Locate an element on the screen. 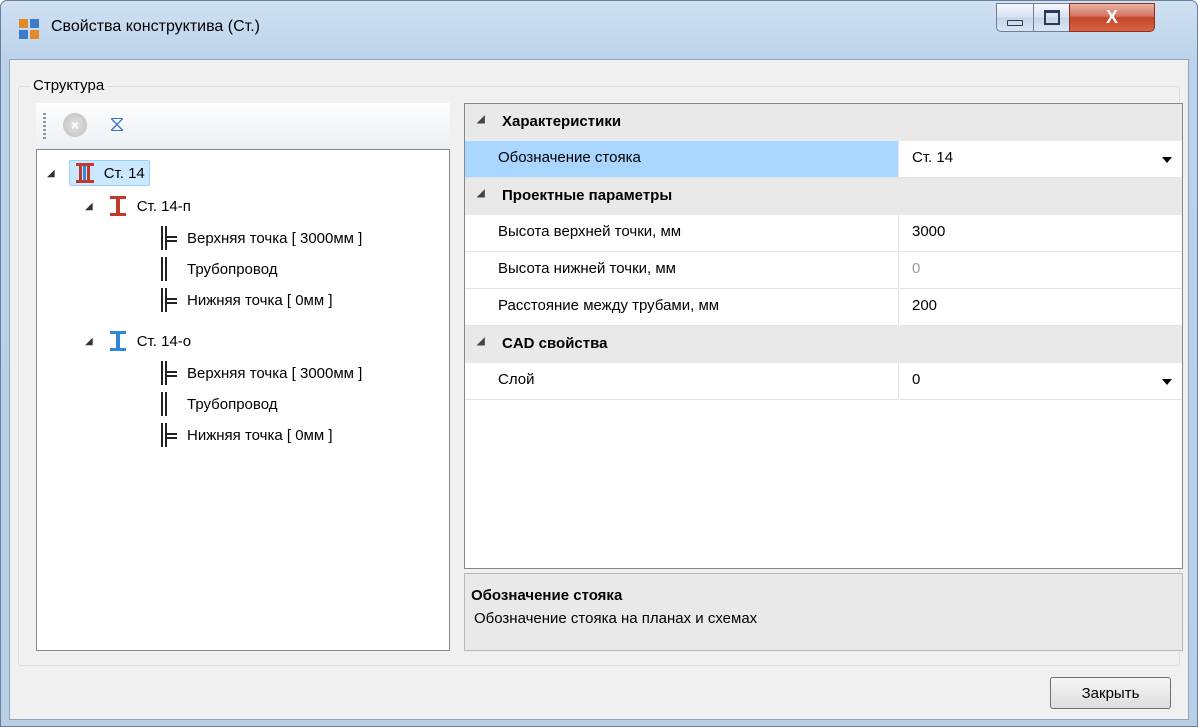 This screenshot has height=727, width=1198. description-title: Обозначение стояка is located at coordinates (547, 595).